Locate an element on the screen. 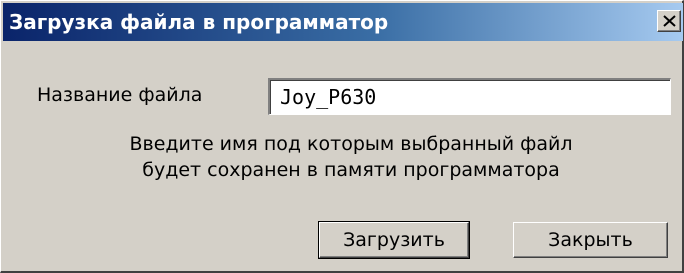 The width and height of the screenshot is (684, 273). window-title: Загрузка файла в программатор is located at coordinates (199, 22).